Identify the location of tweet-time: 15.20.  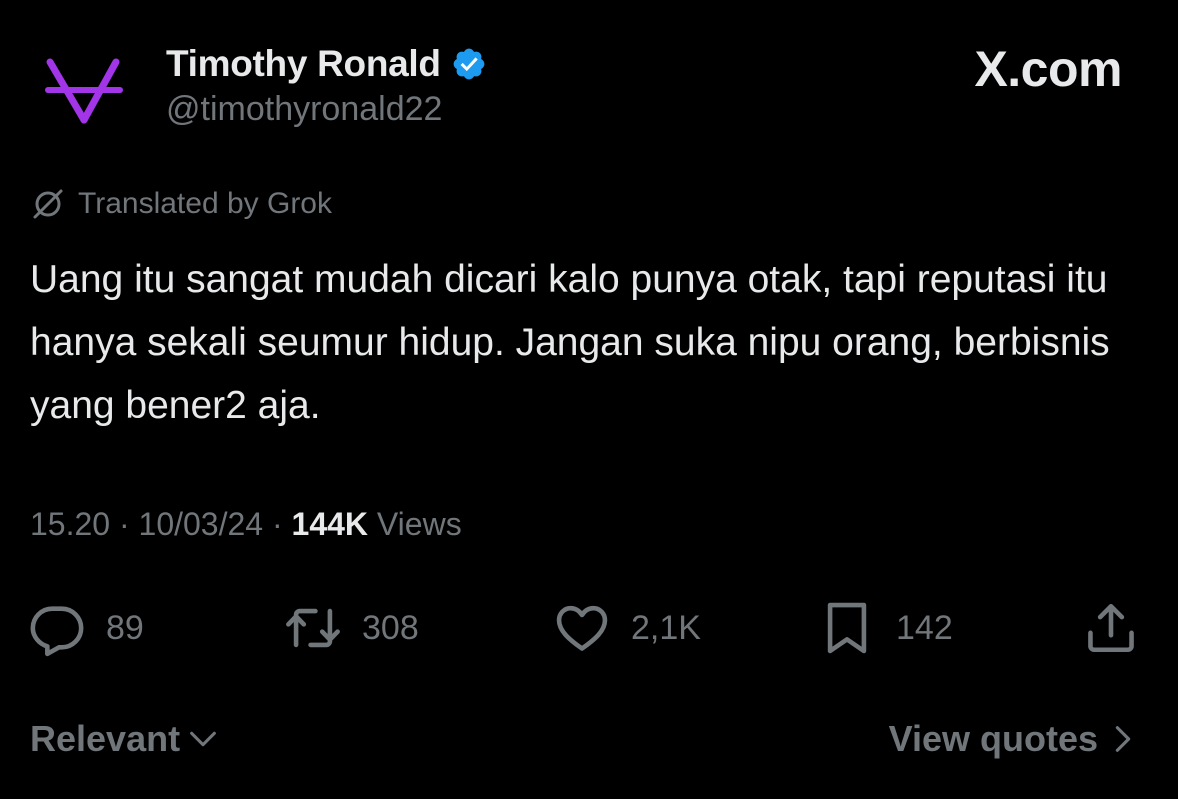
(70, 524).